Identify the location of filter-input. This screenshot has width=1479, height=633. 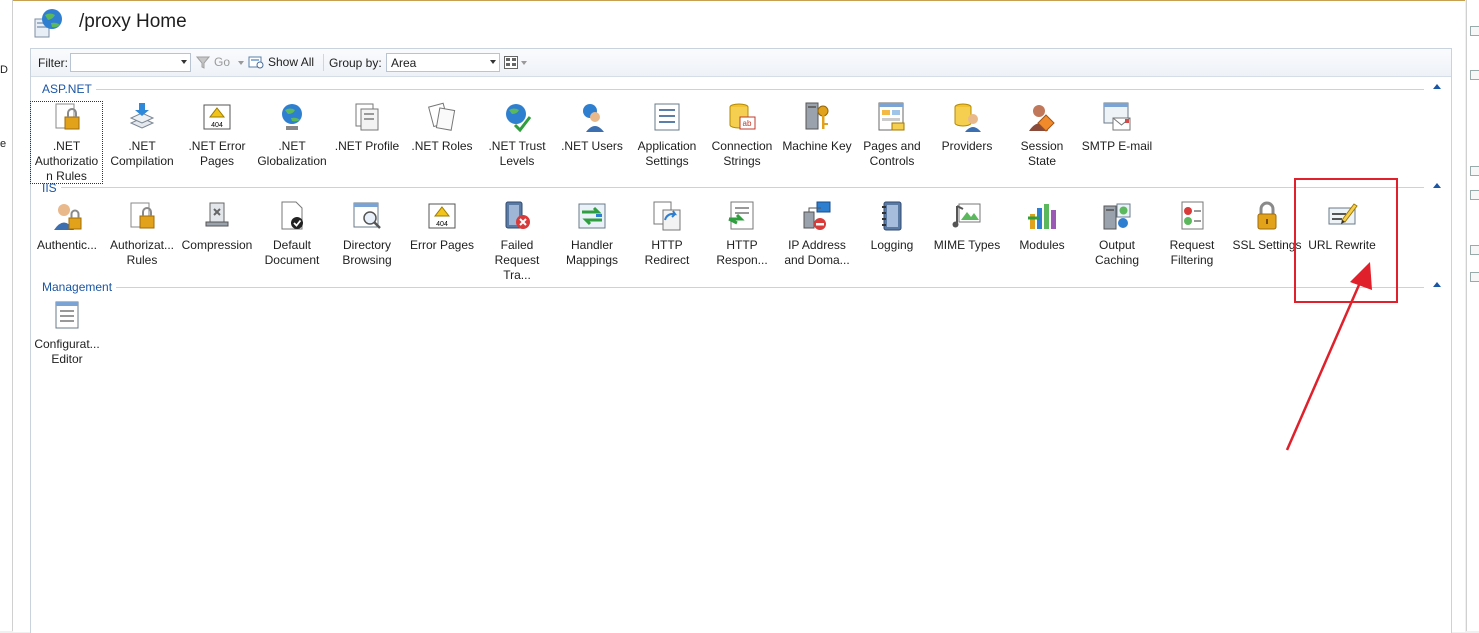
(130, 62).